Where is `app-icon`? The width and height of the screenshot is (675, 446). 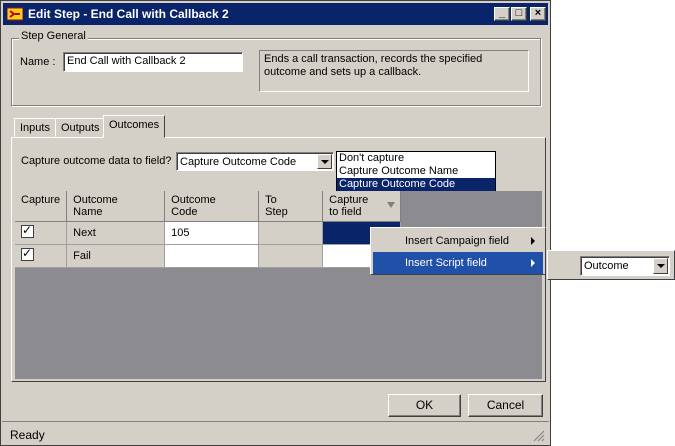 app-icon is located at coordinates (15, 14).